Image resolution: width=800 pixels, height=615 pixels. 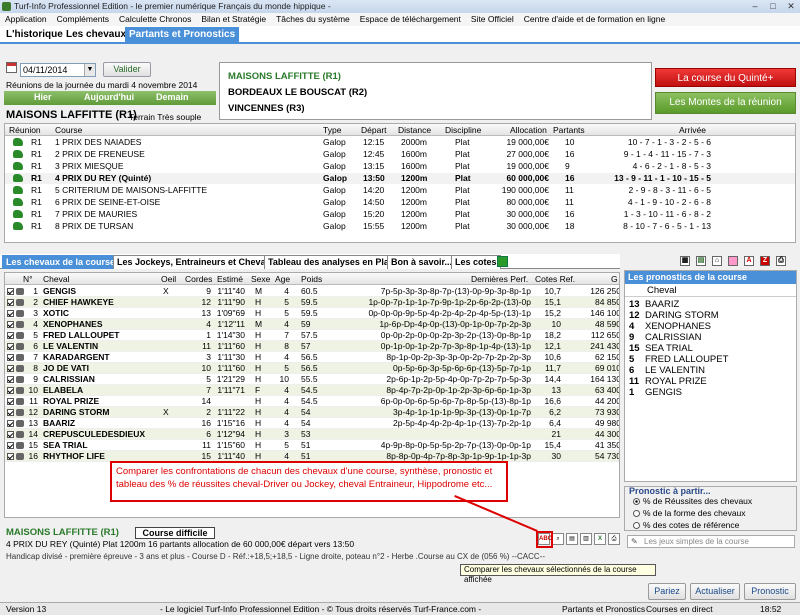 What do you see at coordinates (282, 279) in the screenshot?
I see `col-age: Age` at bounding box center [282, 279].